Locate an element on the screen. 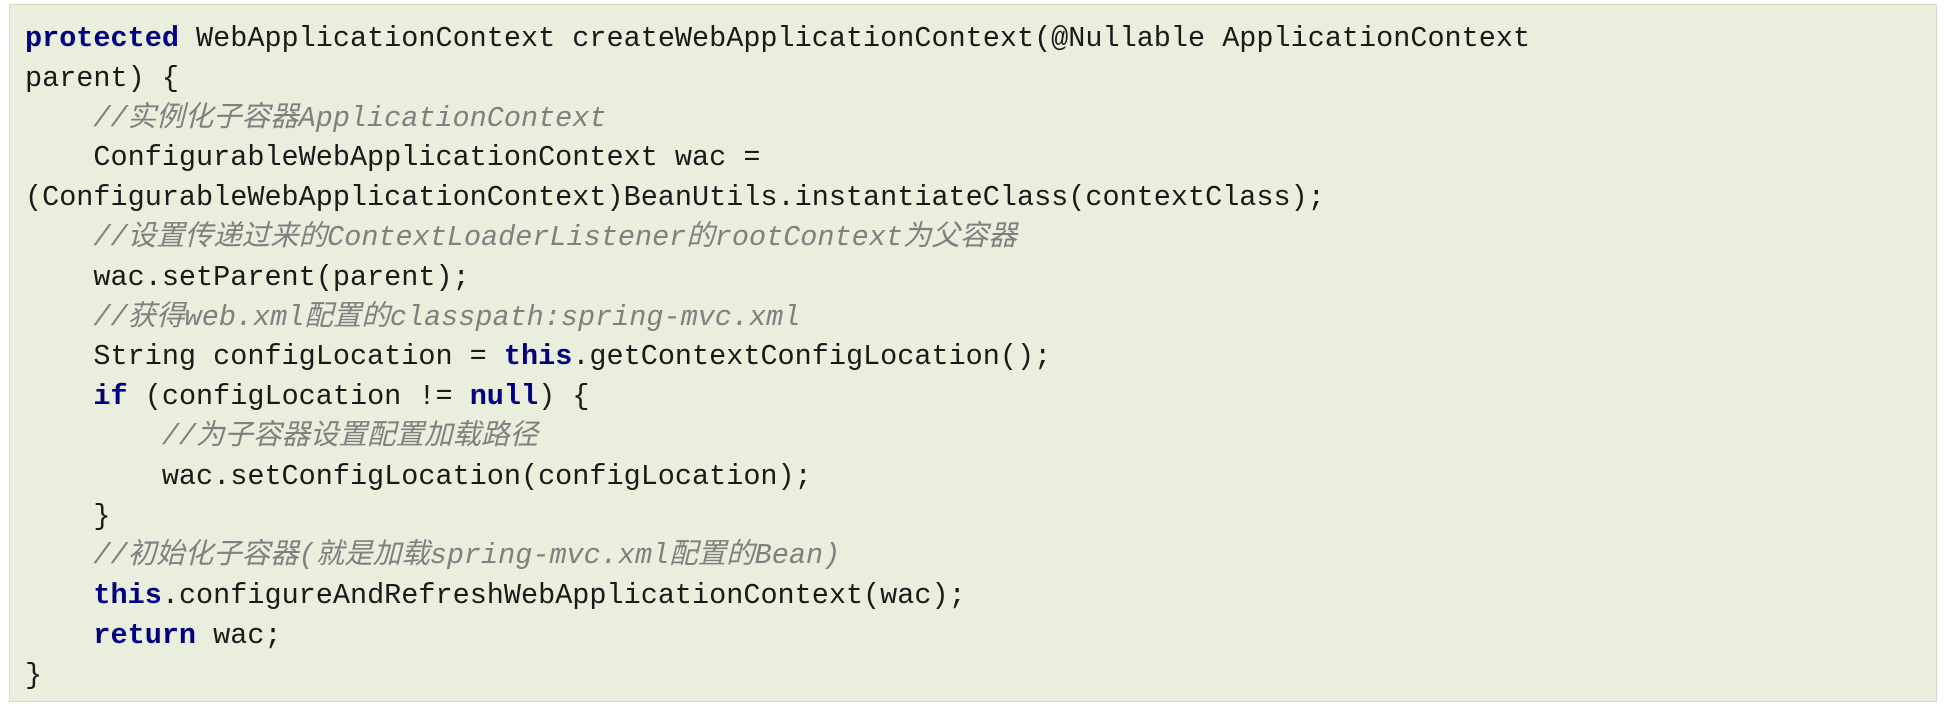 This screenshot has width=1946, height=720. comment-token: //获得web.xml配置的classpath:spring-mvc.xml is located at coordinates (447, 317).